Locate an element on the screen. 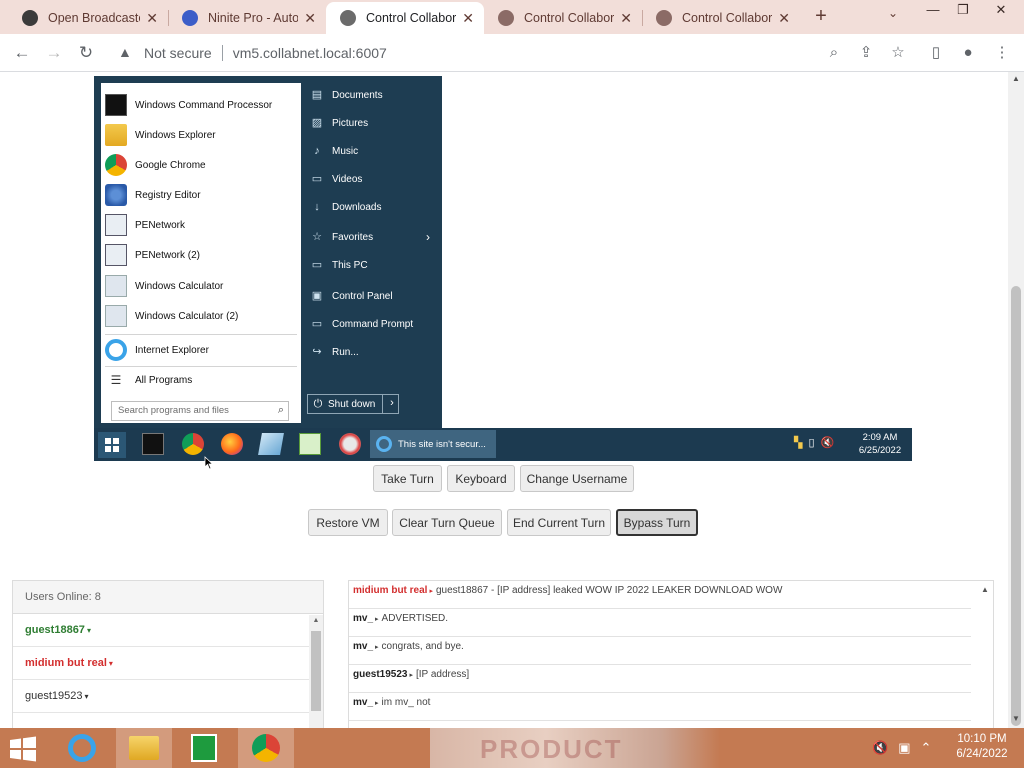 The width and height of the screenshot is (1024, 768). chat-username: midium but real is located at coordinates (390, 590).